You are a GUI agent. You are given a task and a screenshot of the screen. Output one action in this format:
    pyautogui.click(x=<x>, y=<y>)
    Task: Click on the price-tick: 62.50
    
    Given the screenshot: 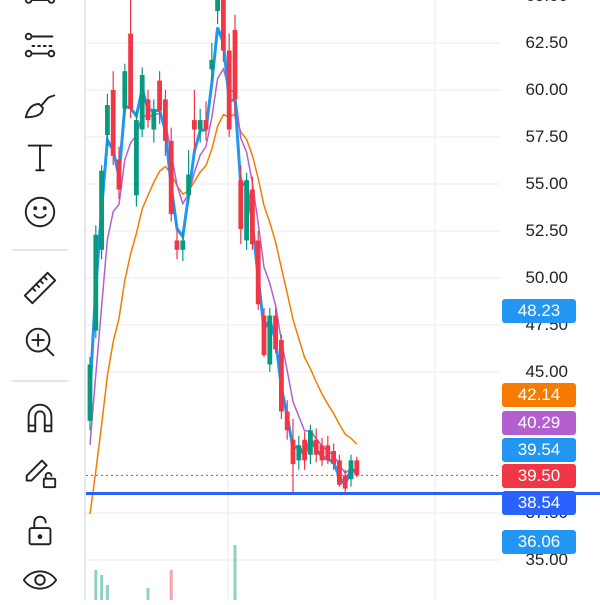 What is the action you would take?
    pyautogui.click(x=546, y=42)
    